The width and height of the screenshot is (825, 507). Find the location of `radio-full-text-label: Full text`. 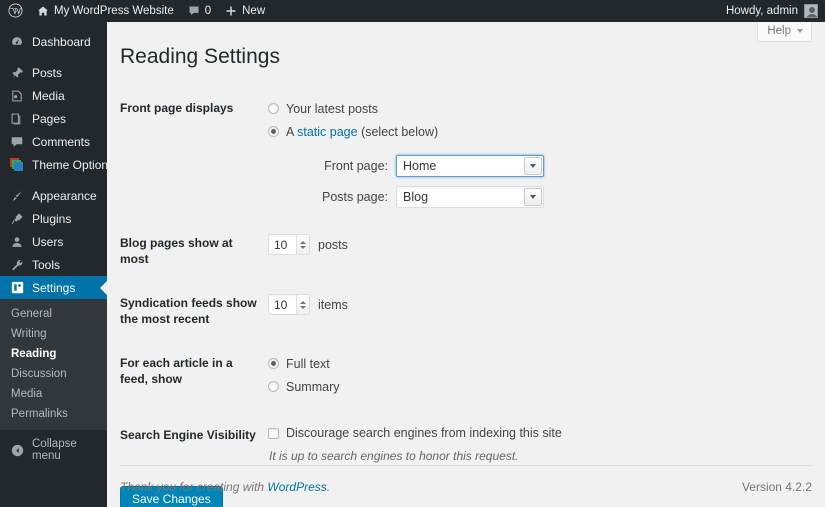

radio-full-text-label: Full text is located at coordinates (308, 363).